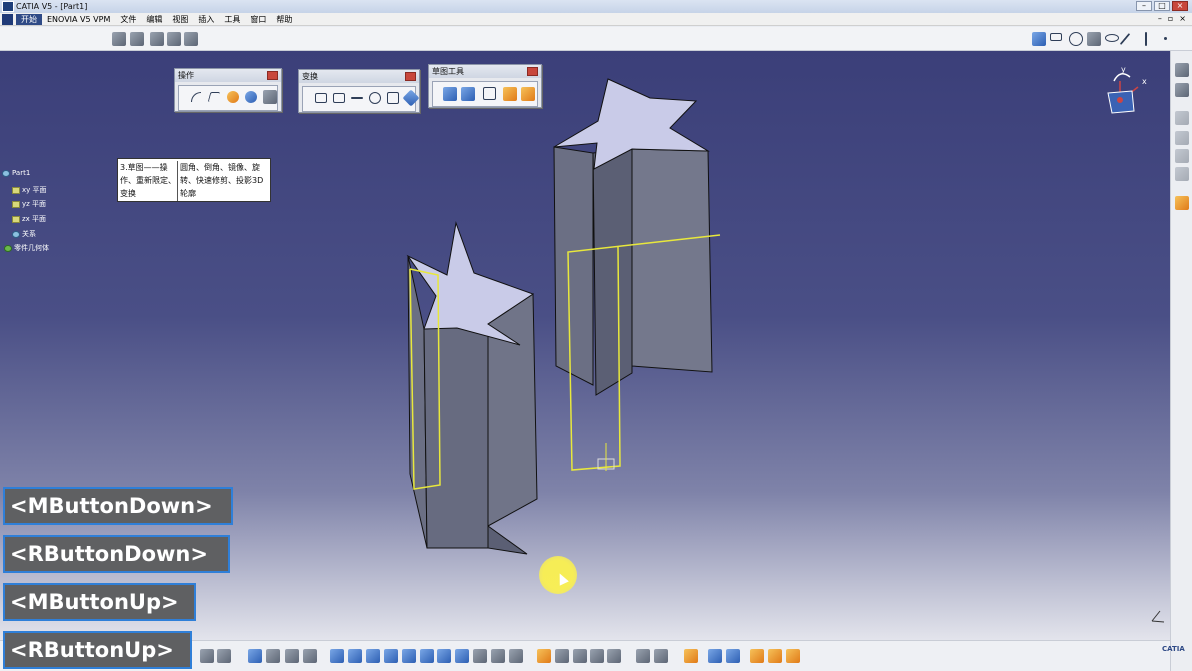  What do you see at coordinates (214, 97) in the screenshot?
I see `chamfer-icon` at bounding box center [214, 97].